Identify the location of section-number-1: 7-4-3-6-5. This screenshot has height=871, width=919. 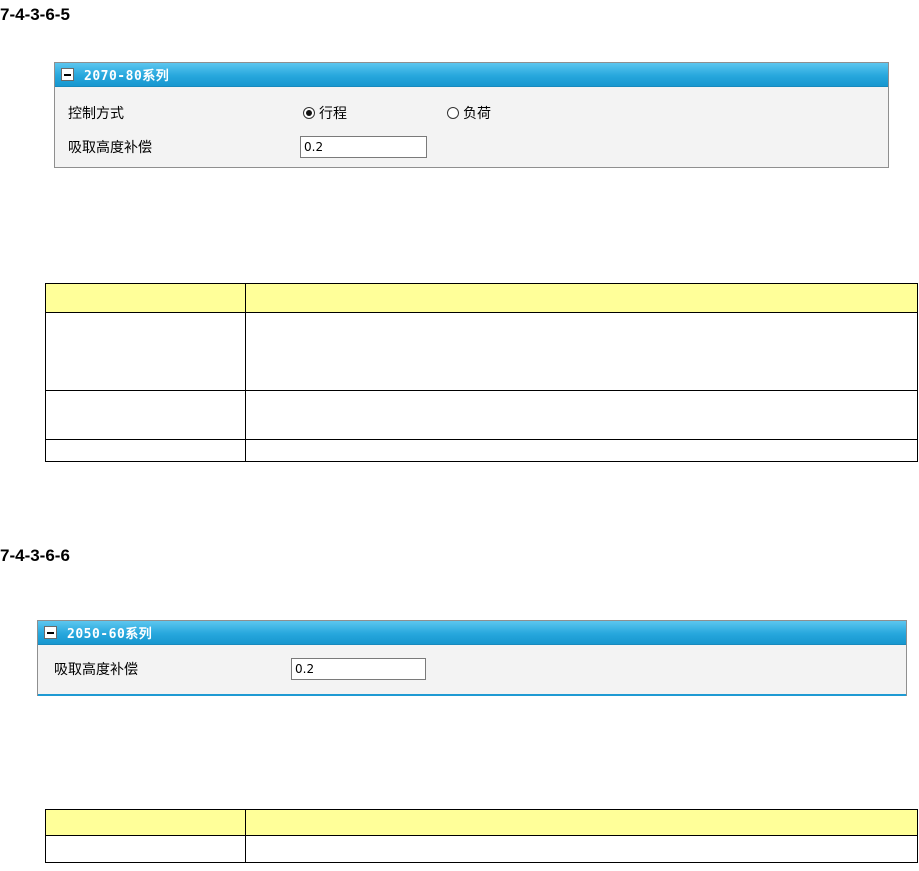
(35, 14).